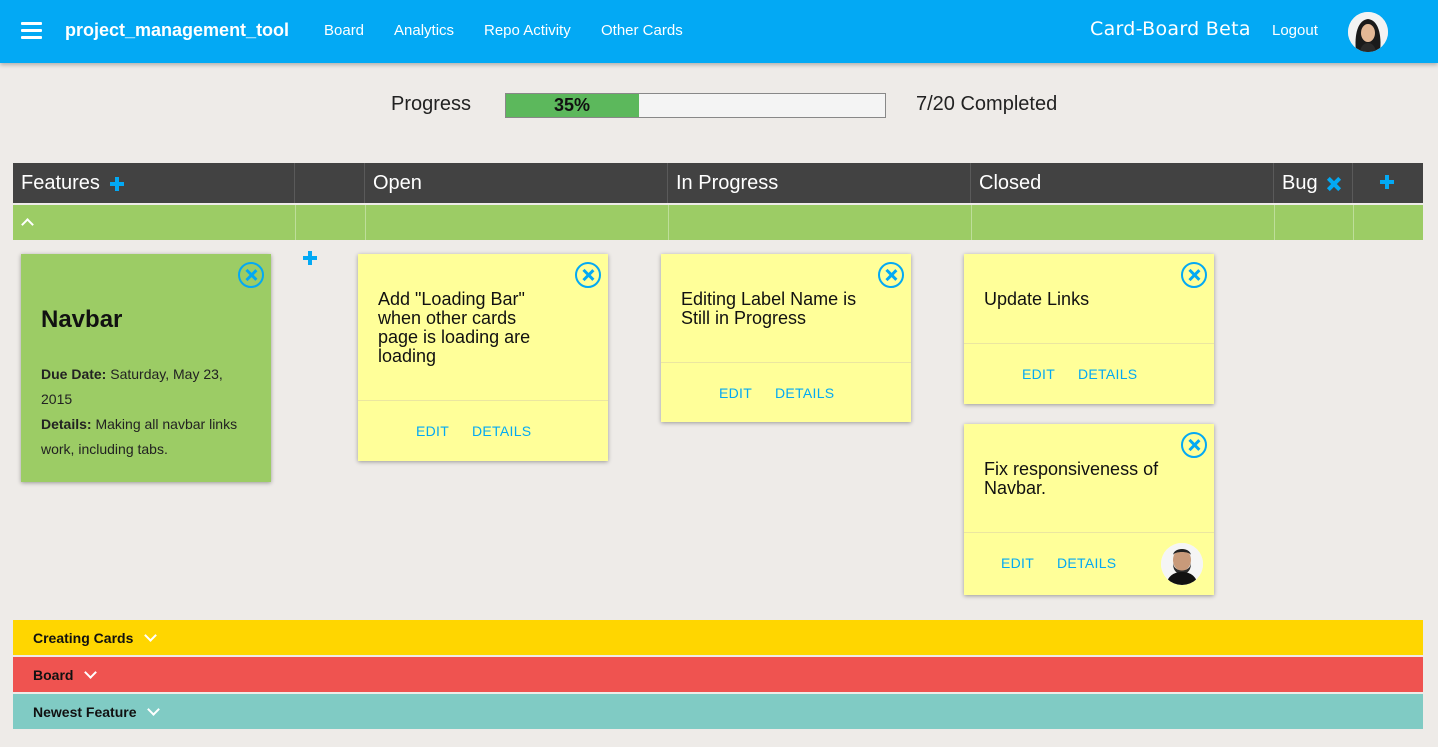 The width and height of the screenshot is (1438, 747). I want to click on swimlane-creating-cards: Creating Cards, so click(718, 637).